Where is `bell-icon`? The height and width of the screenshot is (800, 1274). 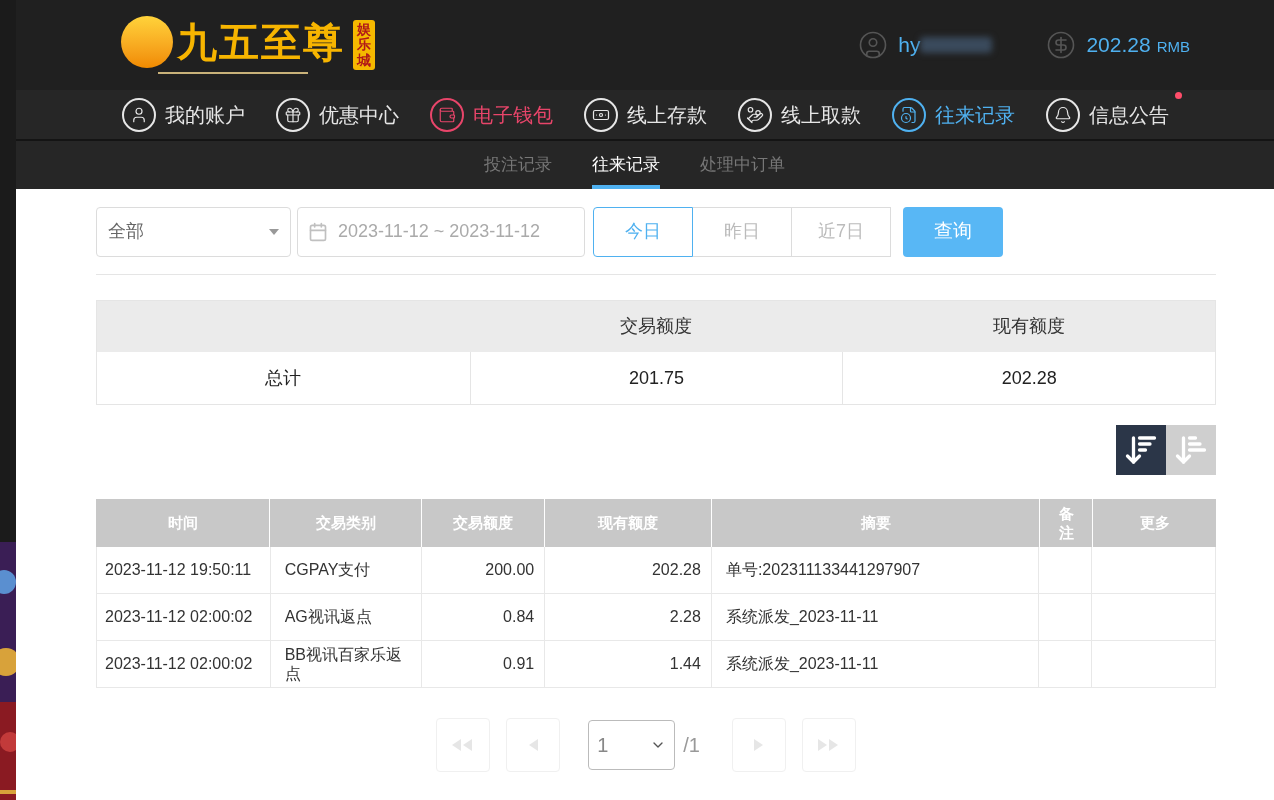 bell-icon is located at coordinates (1063, 114).